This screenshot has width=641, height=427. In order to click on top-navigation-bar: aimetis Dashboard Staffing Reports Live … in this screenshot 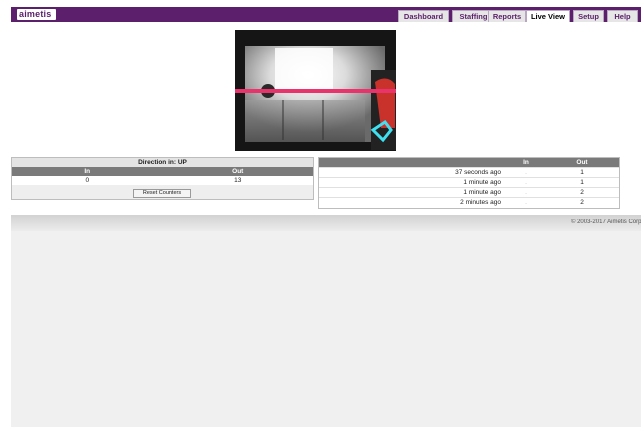, I will do `click(326, 14)`.